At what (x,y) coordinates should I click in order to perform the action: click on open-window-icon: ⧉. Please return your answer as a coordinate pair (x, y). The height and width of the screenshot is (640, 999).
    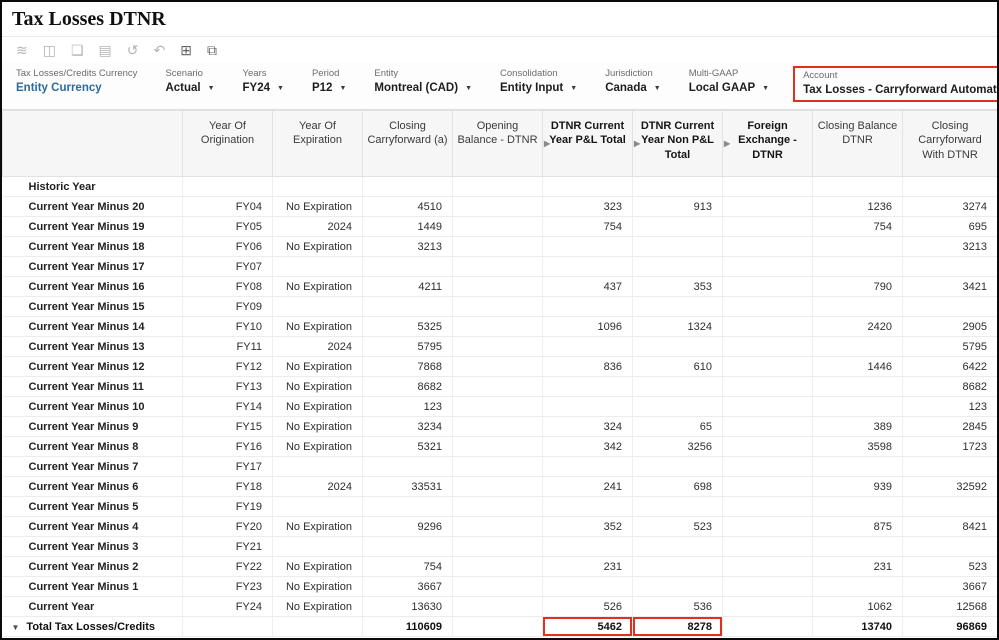
    Looking at the image, I should click on (212, 50).